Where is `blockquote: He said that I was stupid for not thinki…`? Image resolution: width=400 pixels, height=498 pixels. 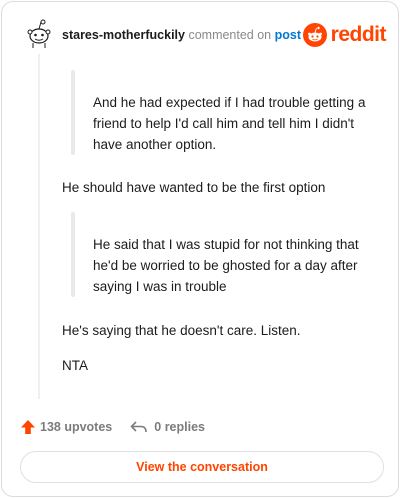
blockquote: He said that I was stupid for not thinki… is located at coordinates (226, 254).